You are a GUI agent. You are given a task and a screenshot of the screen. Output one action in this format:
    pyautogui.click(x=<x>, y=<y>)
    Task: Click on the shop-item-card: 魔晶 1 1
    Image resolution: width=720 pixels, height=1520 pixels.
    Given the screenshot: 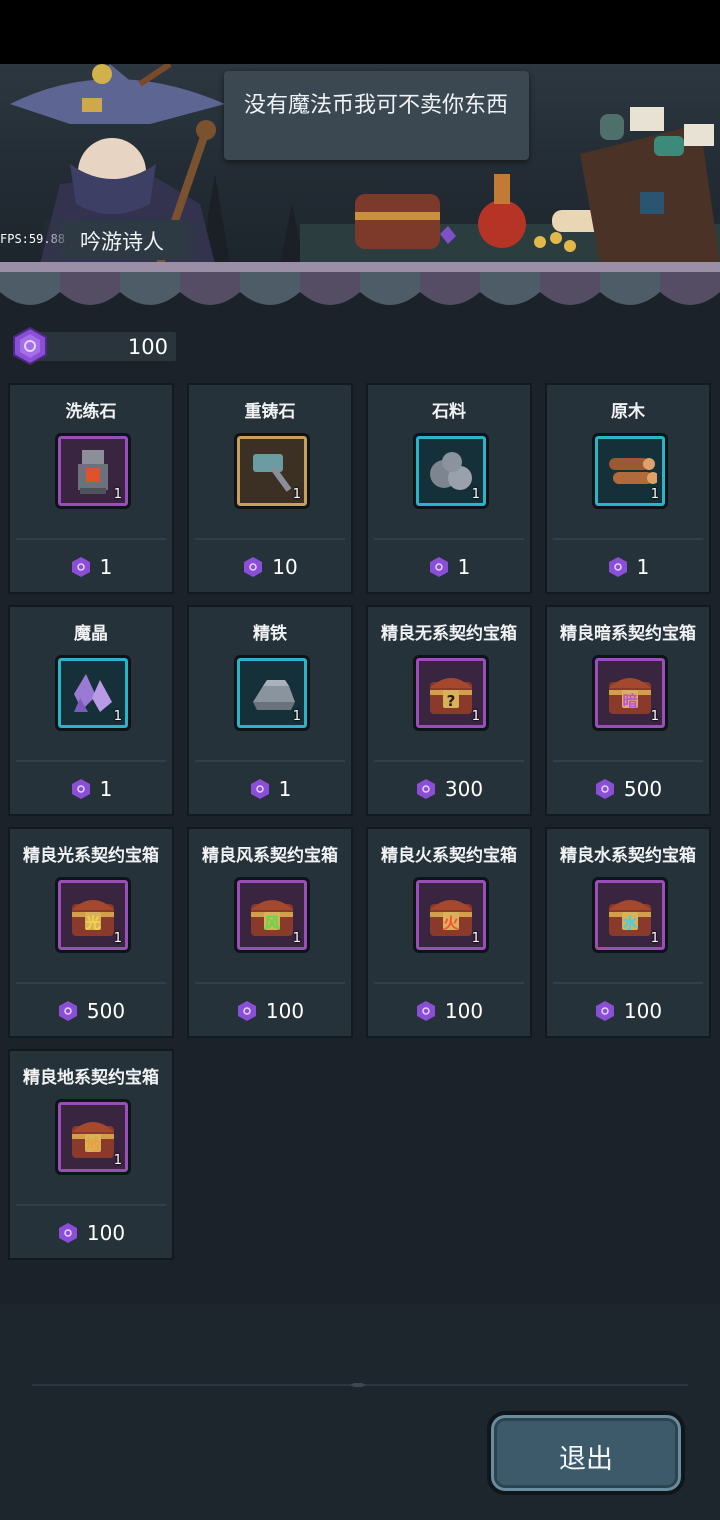 What is the action you would take?
    pyautogui.click(x=91, y=710)
    